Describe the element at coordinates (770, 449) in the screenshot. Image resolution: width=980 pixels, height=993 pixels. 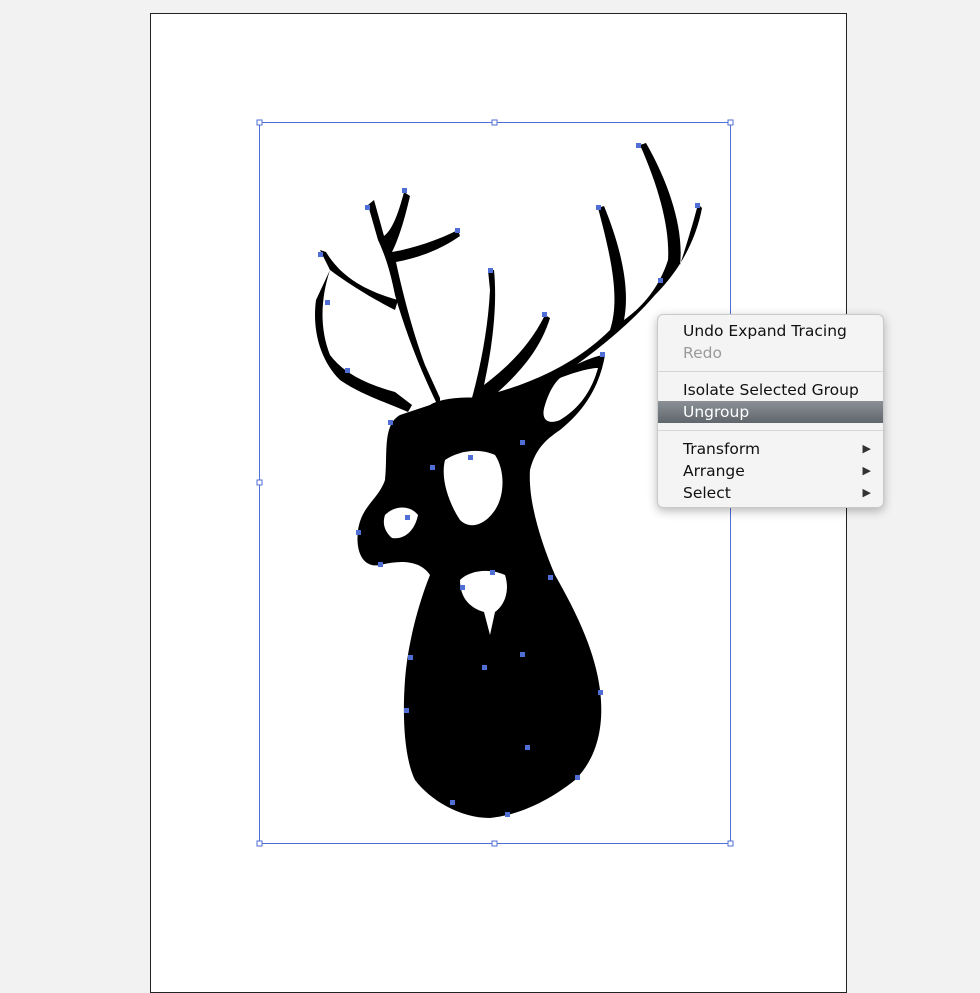
I see `menu-item-transform: Transform ▶` at that location.